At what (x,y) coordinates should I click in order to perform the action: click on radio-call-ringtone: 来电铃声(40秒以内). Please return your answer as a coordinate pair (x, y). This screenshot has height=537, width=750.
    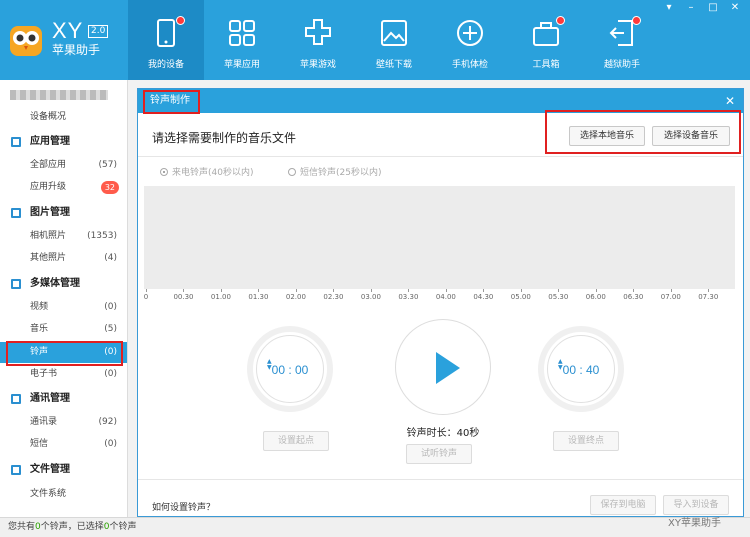
    Looking at the image, I should click on (206, 171).